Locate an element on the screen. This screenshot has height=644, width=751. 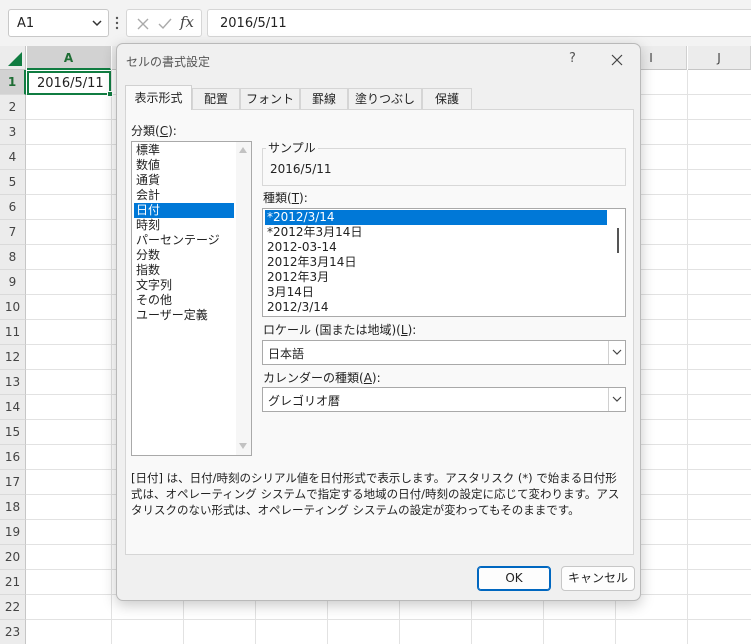
help-icon: ? is located at coordinates (572, 58).